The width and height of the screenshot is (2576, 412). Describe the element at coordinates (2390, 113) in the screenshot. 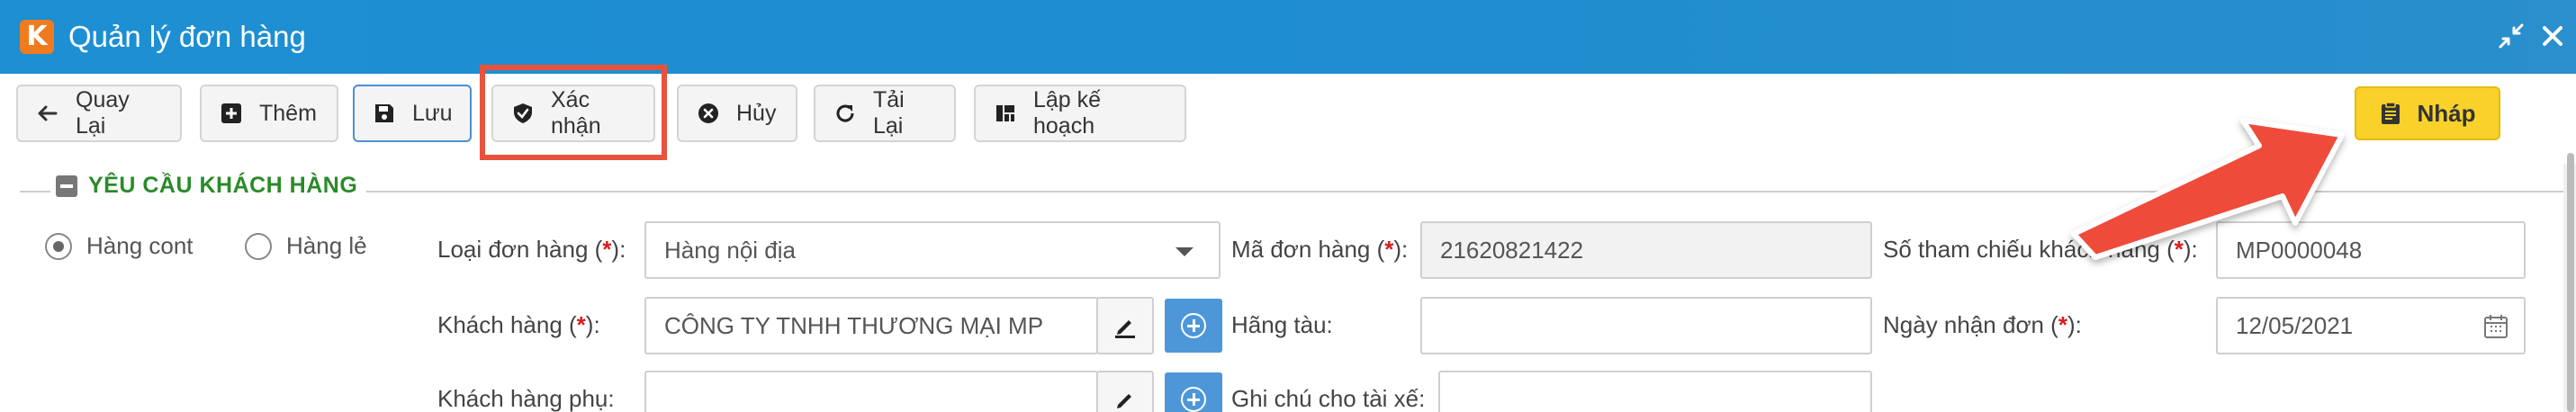

I see `clipboard-icon` at that location.